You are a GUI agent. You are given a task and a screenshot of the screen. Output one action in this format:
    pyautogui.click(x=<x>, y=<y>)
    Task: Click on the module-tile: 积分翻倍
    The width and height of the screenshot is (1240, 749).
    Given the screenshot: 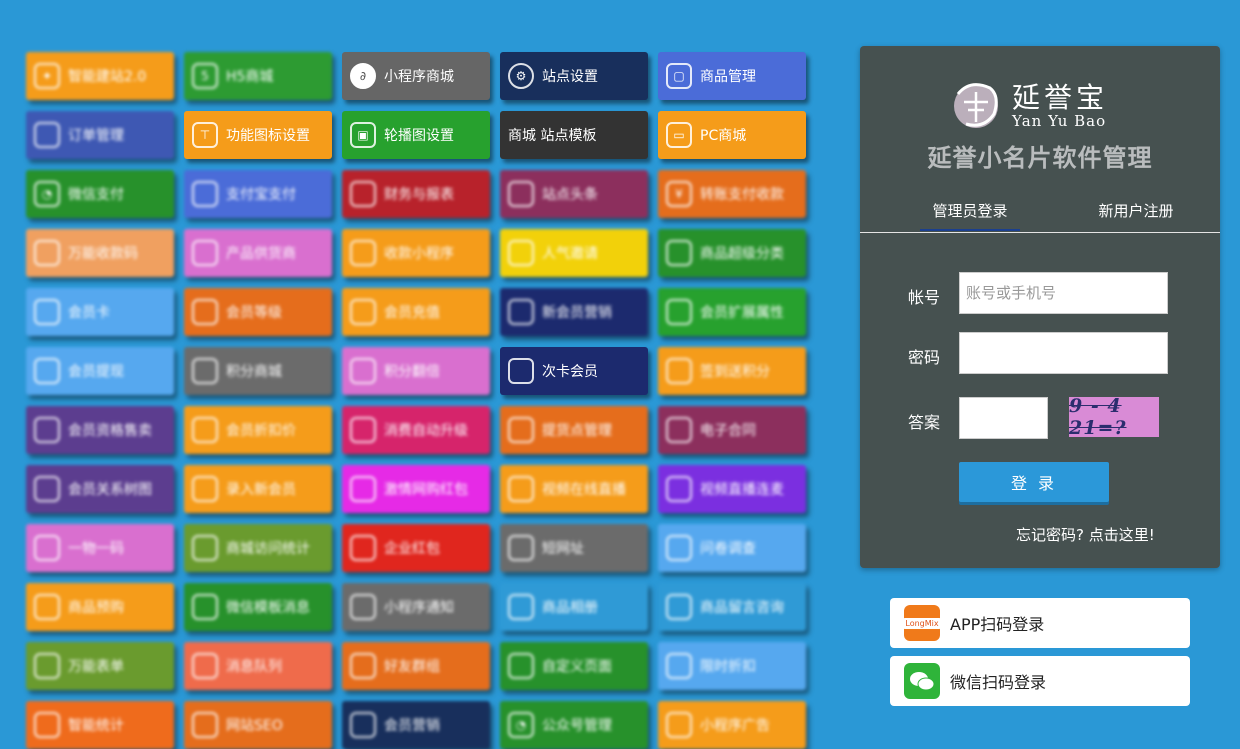 What is the action you would take?
    pyautogui.click(x=416, y=371)
    